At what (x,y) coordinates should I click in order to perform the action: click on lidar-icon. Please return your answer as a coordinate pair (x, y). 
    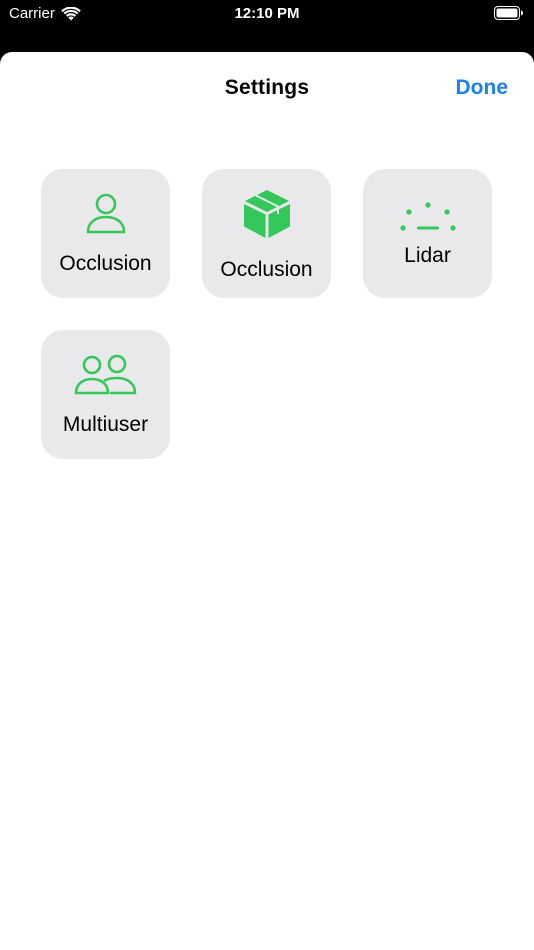
    Looking at the image, I should click on (427, 217).